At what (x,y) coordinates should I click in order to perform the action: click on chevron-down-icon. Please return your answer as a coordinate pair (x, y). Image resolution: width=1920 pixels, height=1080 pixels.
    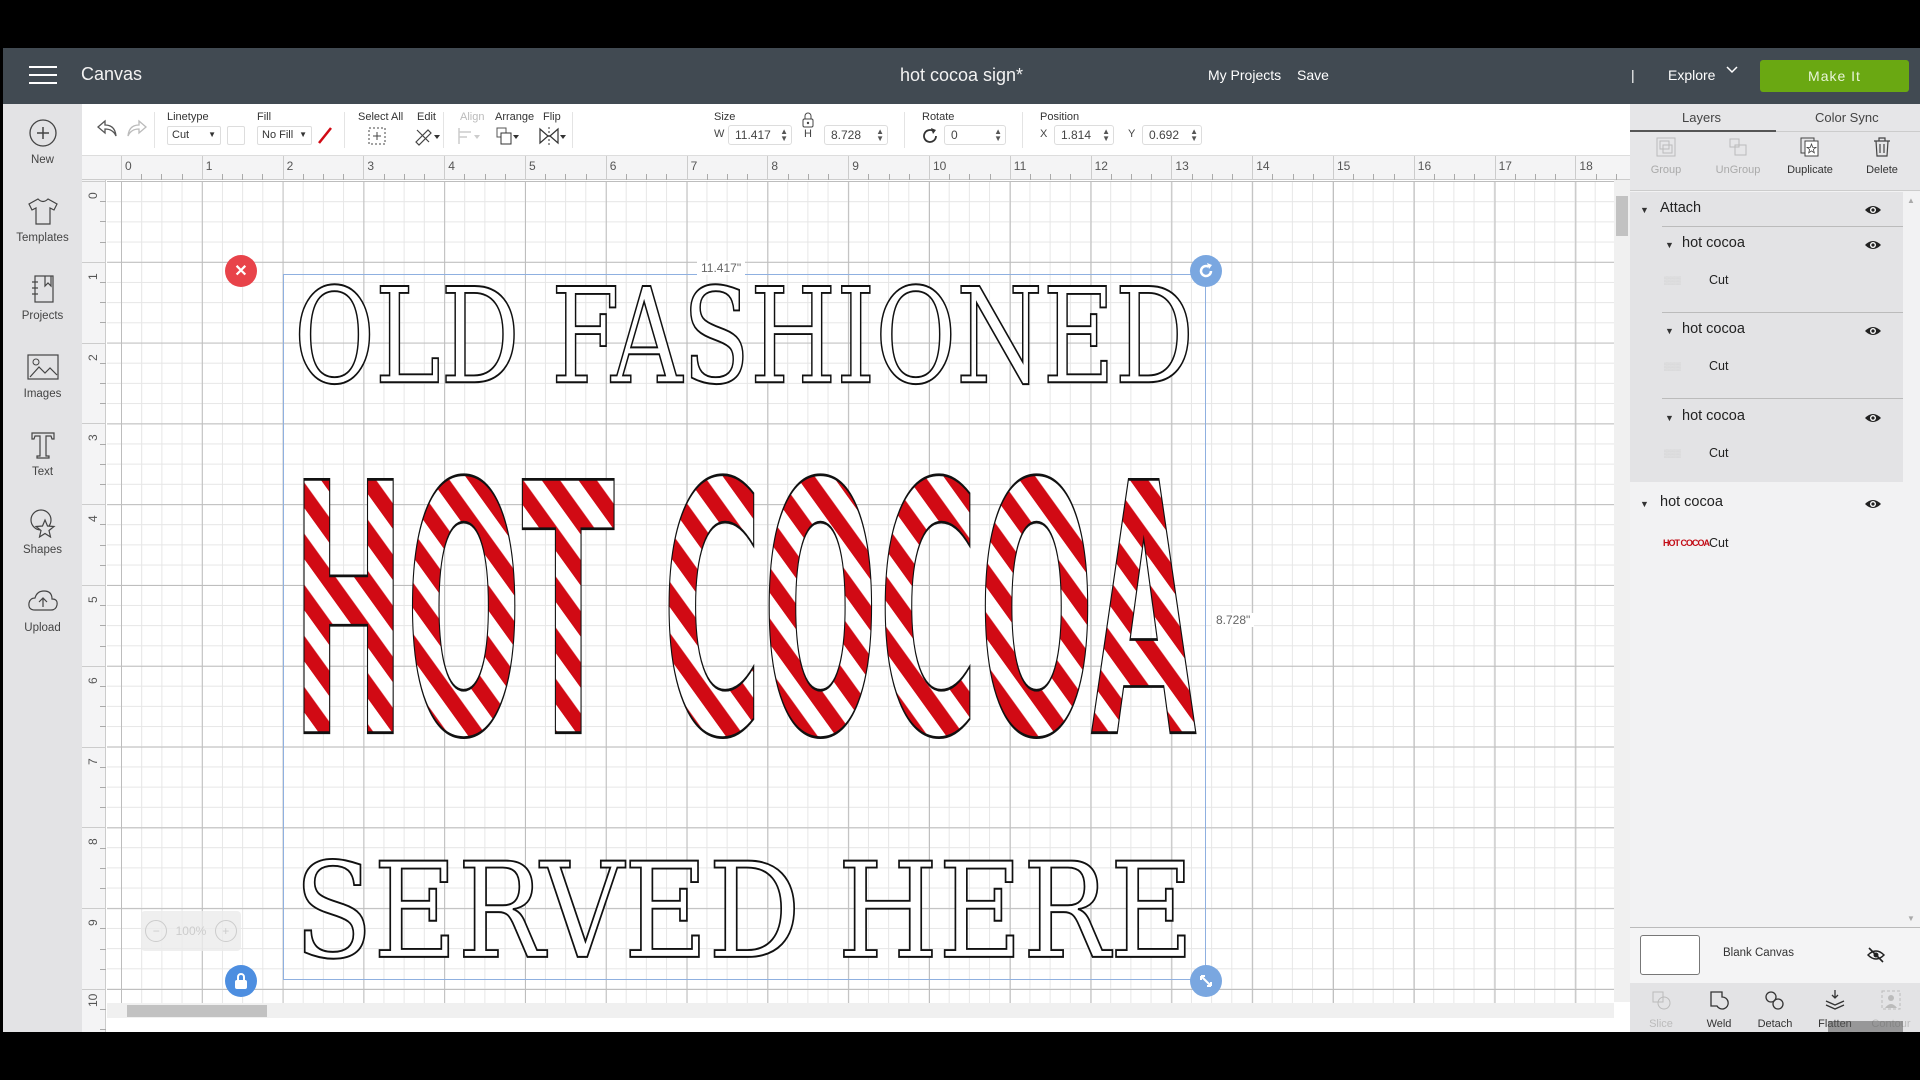
    Looking at the image, I should click on (1732, 70).